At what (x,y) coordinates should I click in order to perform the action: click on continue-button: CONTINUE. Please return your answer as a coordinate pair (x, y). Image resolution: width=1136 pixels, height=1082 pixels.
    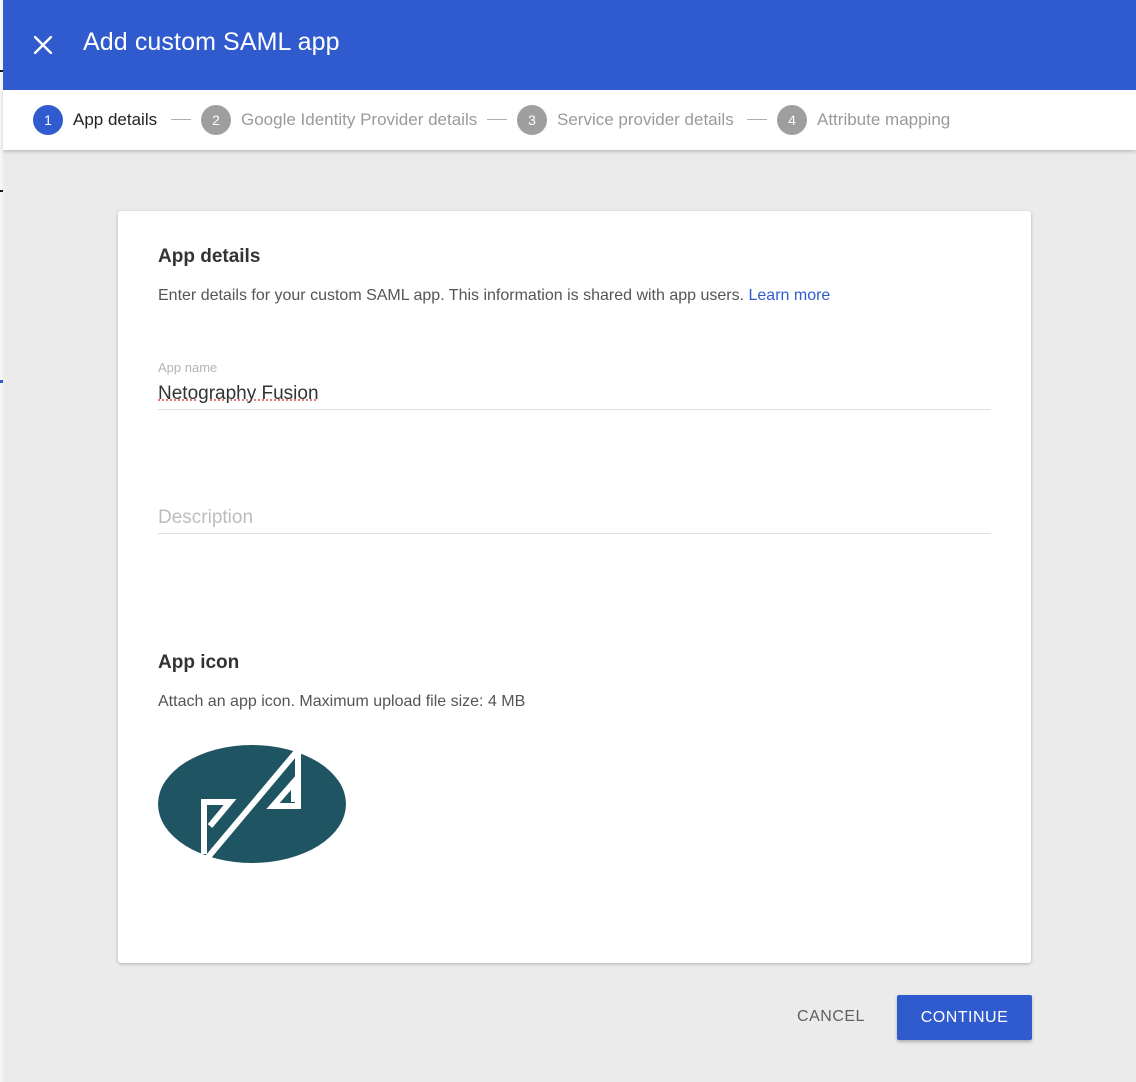
    Looking at the image, I should click on (964, 1017).